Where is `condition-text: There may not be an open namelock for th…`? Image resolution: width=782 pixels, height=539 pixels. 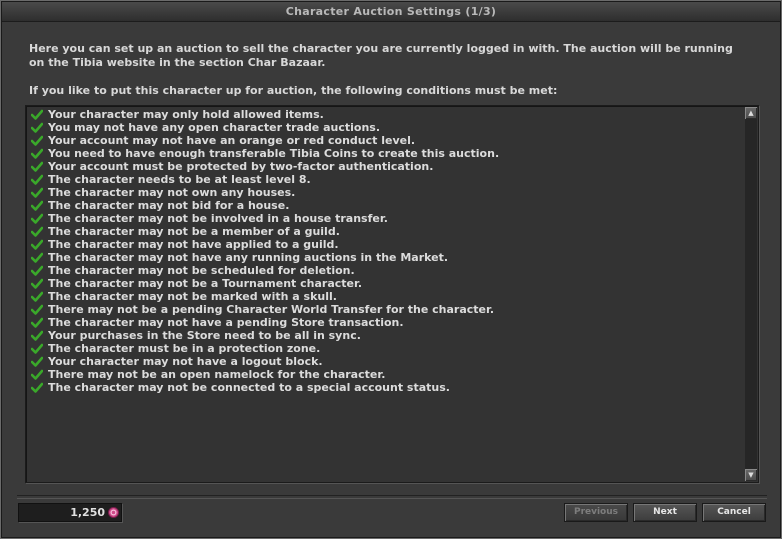
condition-text: There may not be an open namelock for th… is located at coordinates (217, 374).